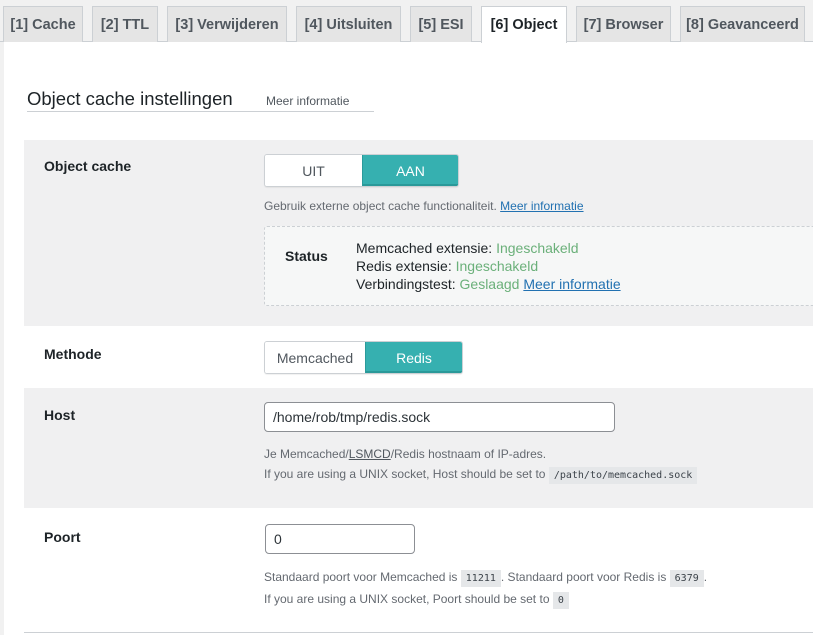 Image resolution: width=813 pixels, height=635 pixels. Describe the element at coordinates (480, 578) in the screenshot. I see `memcached-port-code: 11211` at that location.